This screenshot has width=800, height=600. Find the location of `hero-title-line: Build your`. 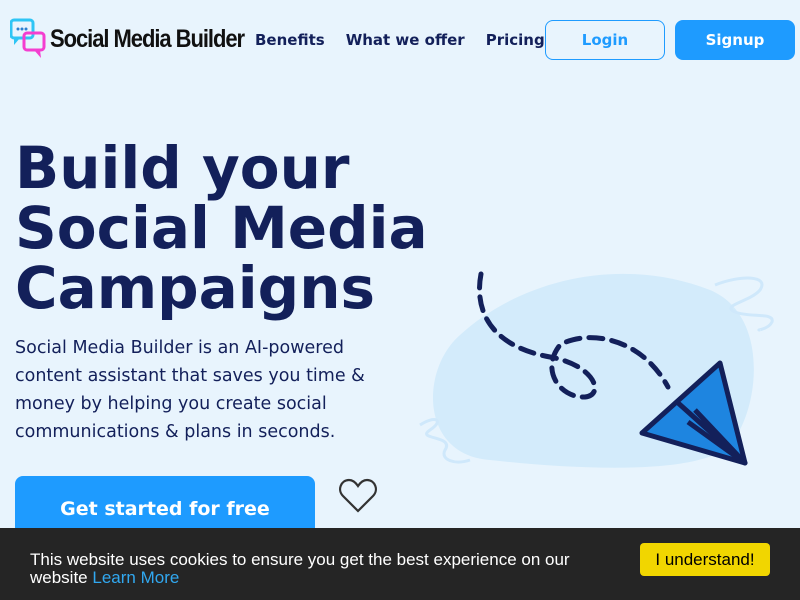

hero-title-line: Build your is located at coordinates (182, 168).